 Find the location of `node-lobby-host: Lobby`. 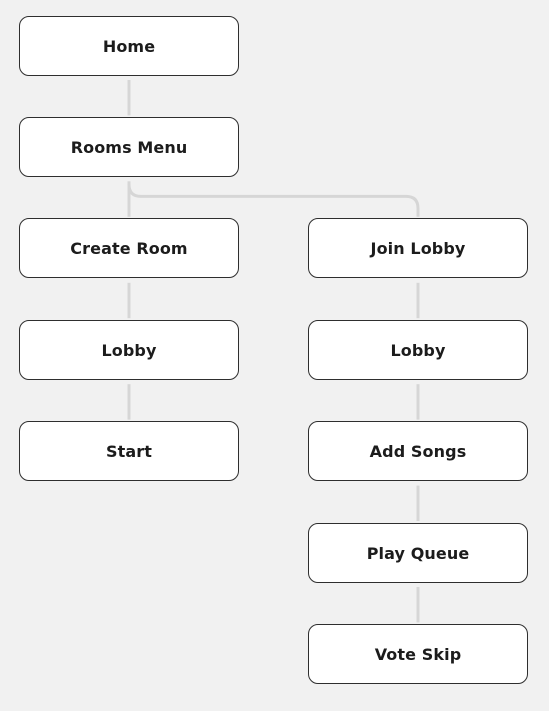

node-lobby-host: Lobby is located at coordinates (129, 350).